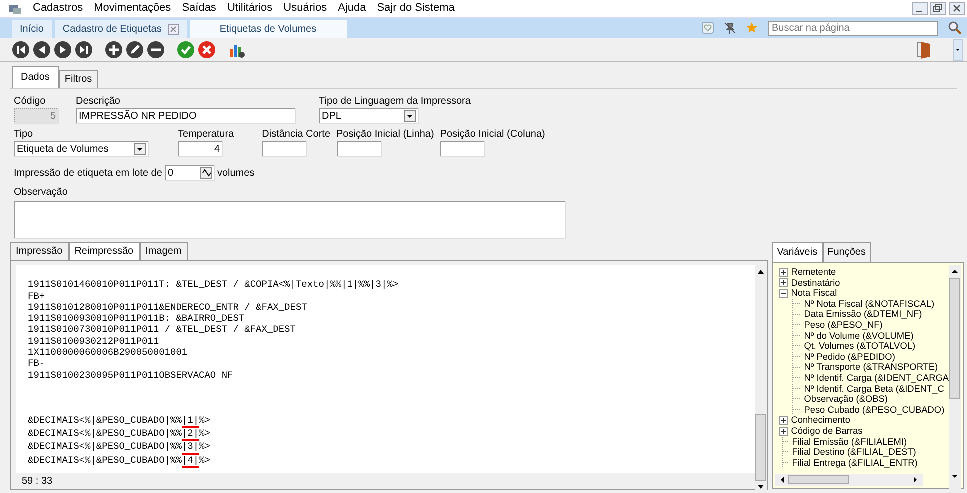  Describe the element at coordinates (815, 283) in the screenshot. I see `tree-item: Destinatário` at that location.